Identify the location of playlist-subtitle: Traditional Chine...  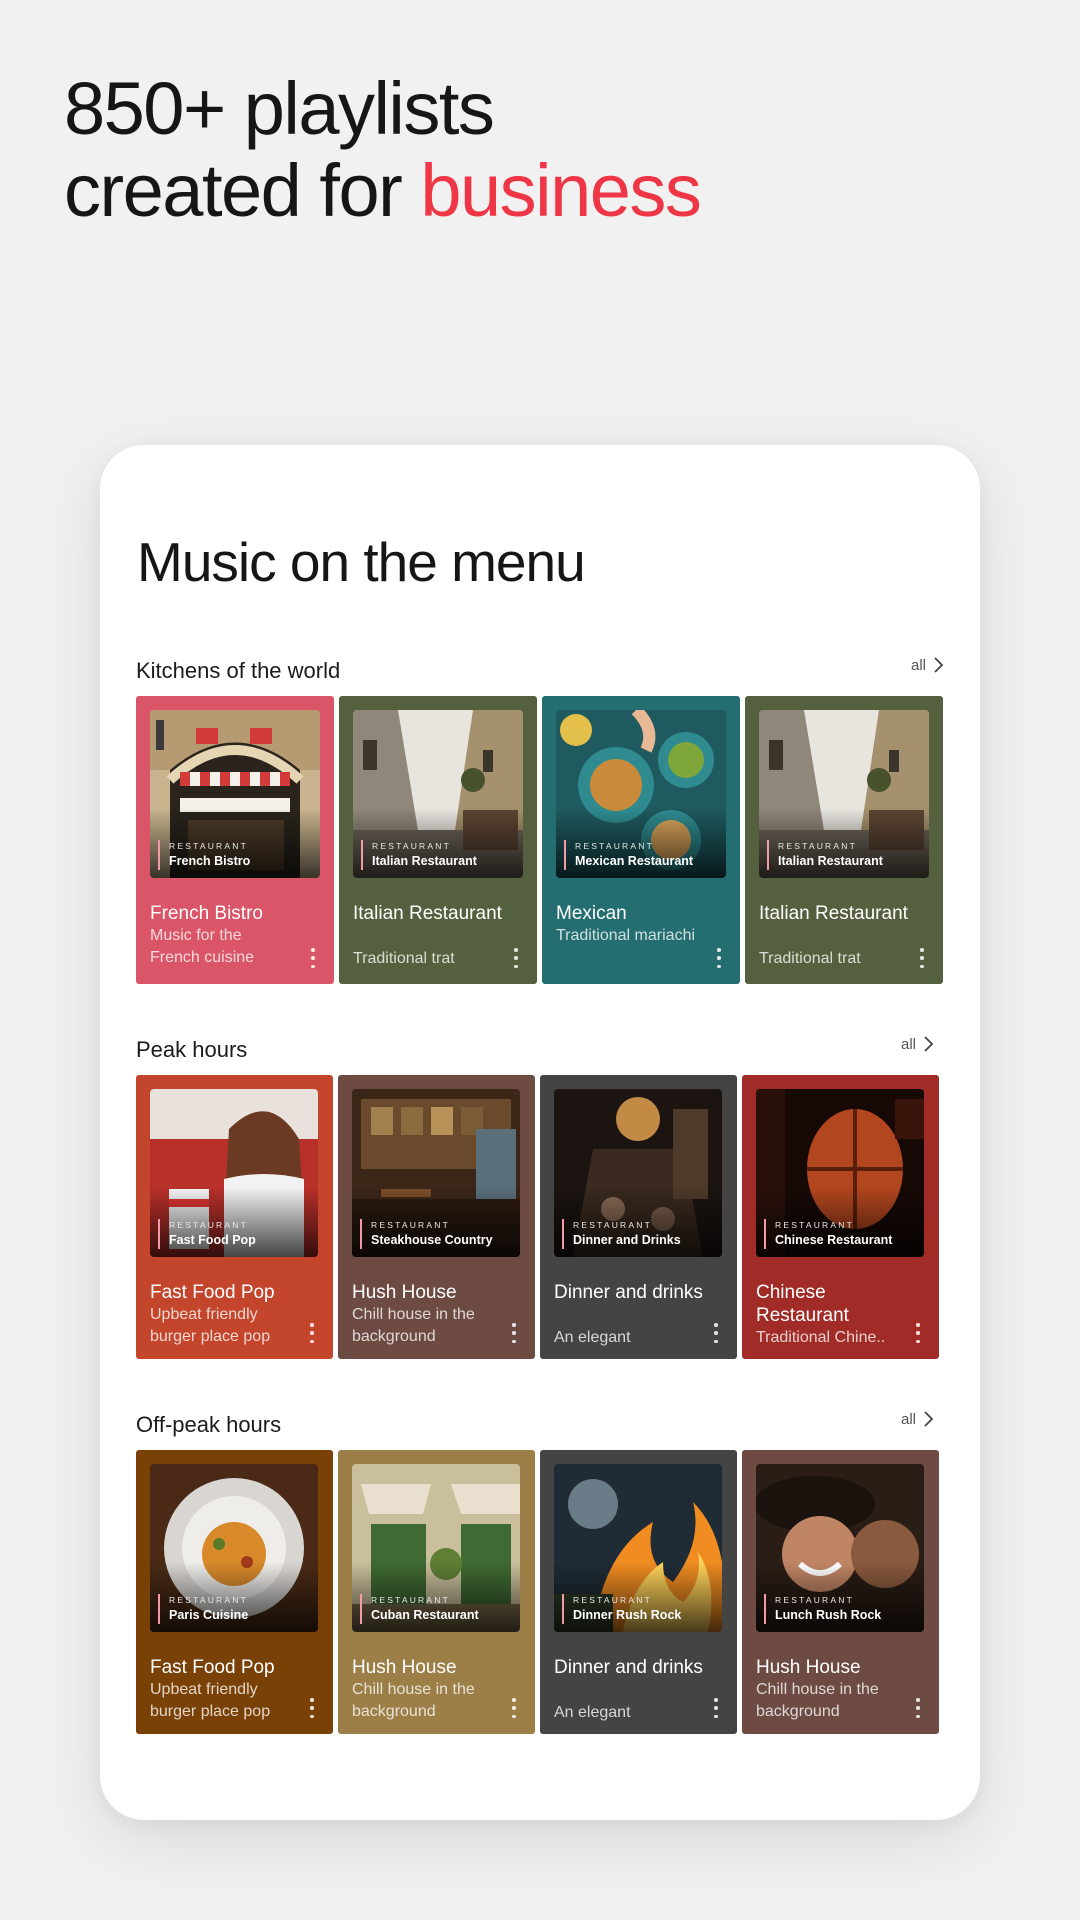
(821, 1337).